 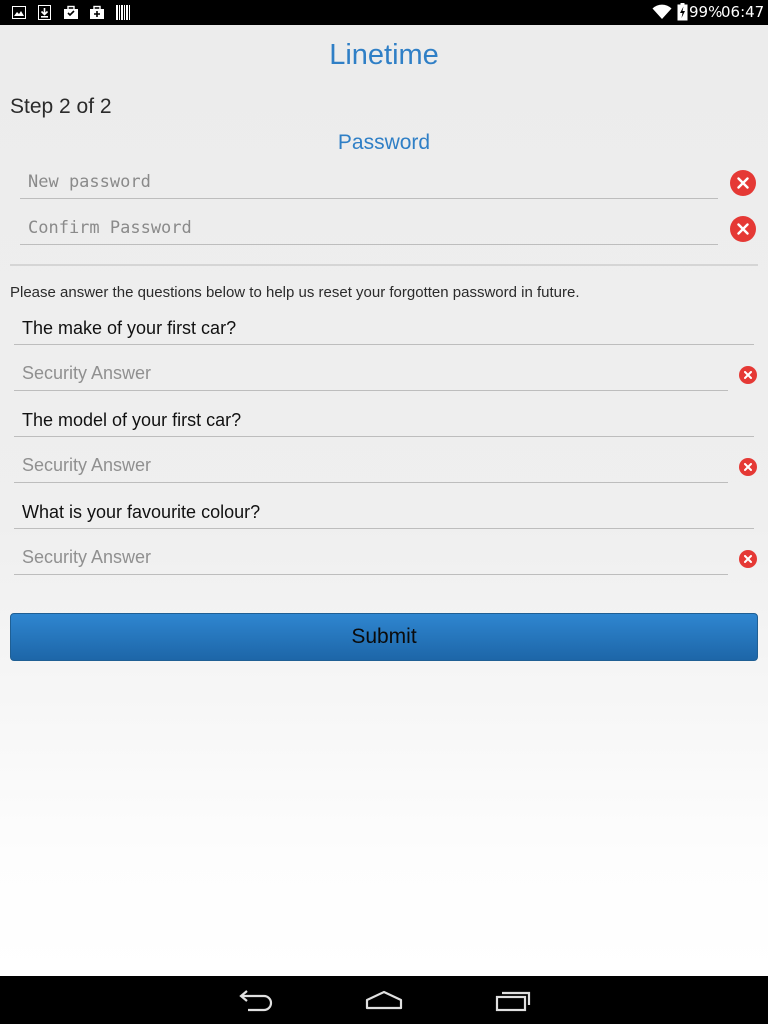 What do you see at coordinates (743, 12) in the screenshot?
I see `clock: 06:47` at bounding box center [743, 12].